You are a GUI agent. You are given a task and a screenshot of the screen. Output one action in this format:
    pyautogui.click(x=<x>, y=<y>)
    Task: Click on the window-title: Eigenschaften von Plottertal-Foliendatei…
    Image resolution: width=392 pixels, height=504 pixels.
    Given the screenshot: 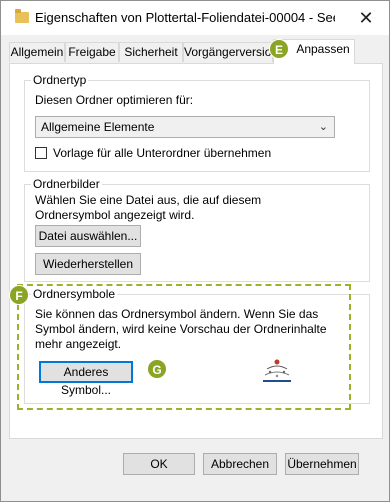 What is the action you would take?
    pyautogui.click(x=185, y=17)
    